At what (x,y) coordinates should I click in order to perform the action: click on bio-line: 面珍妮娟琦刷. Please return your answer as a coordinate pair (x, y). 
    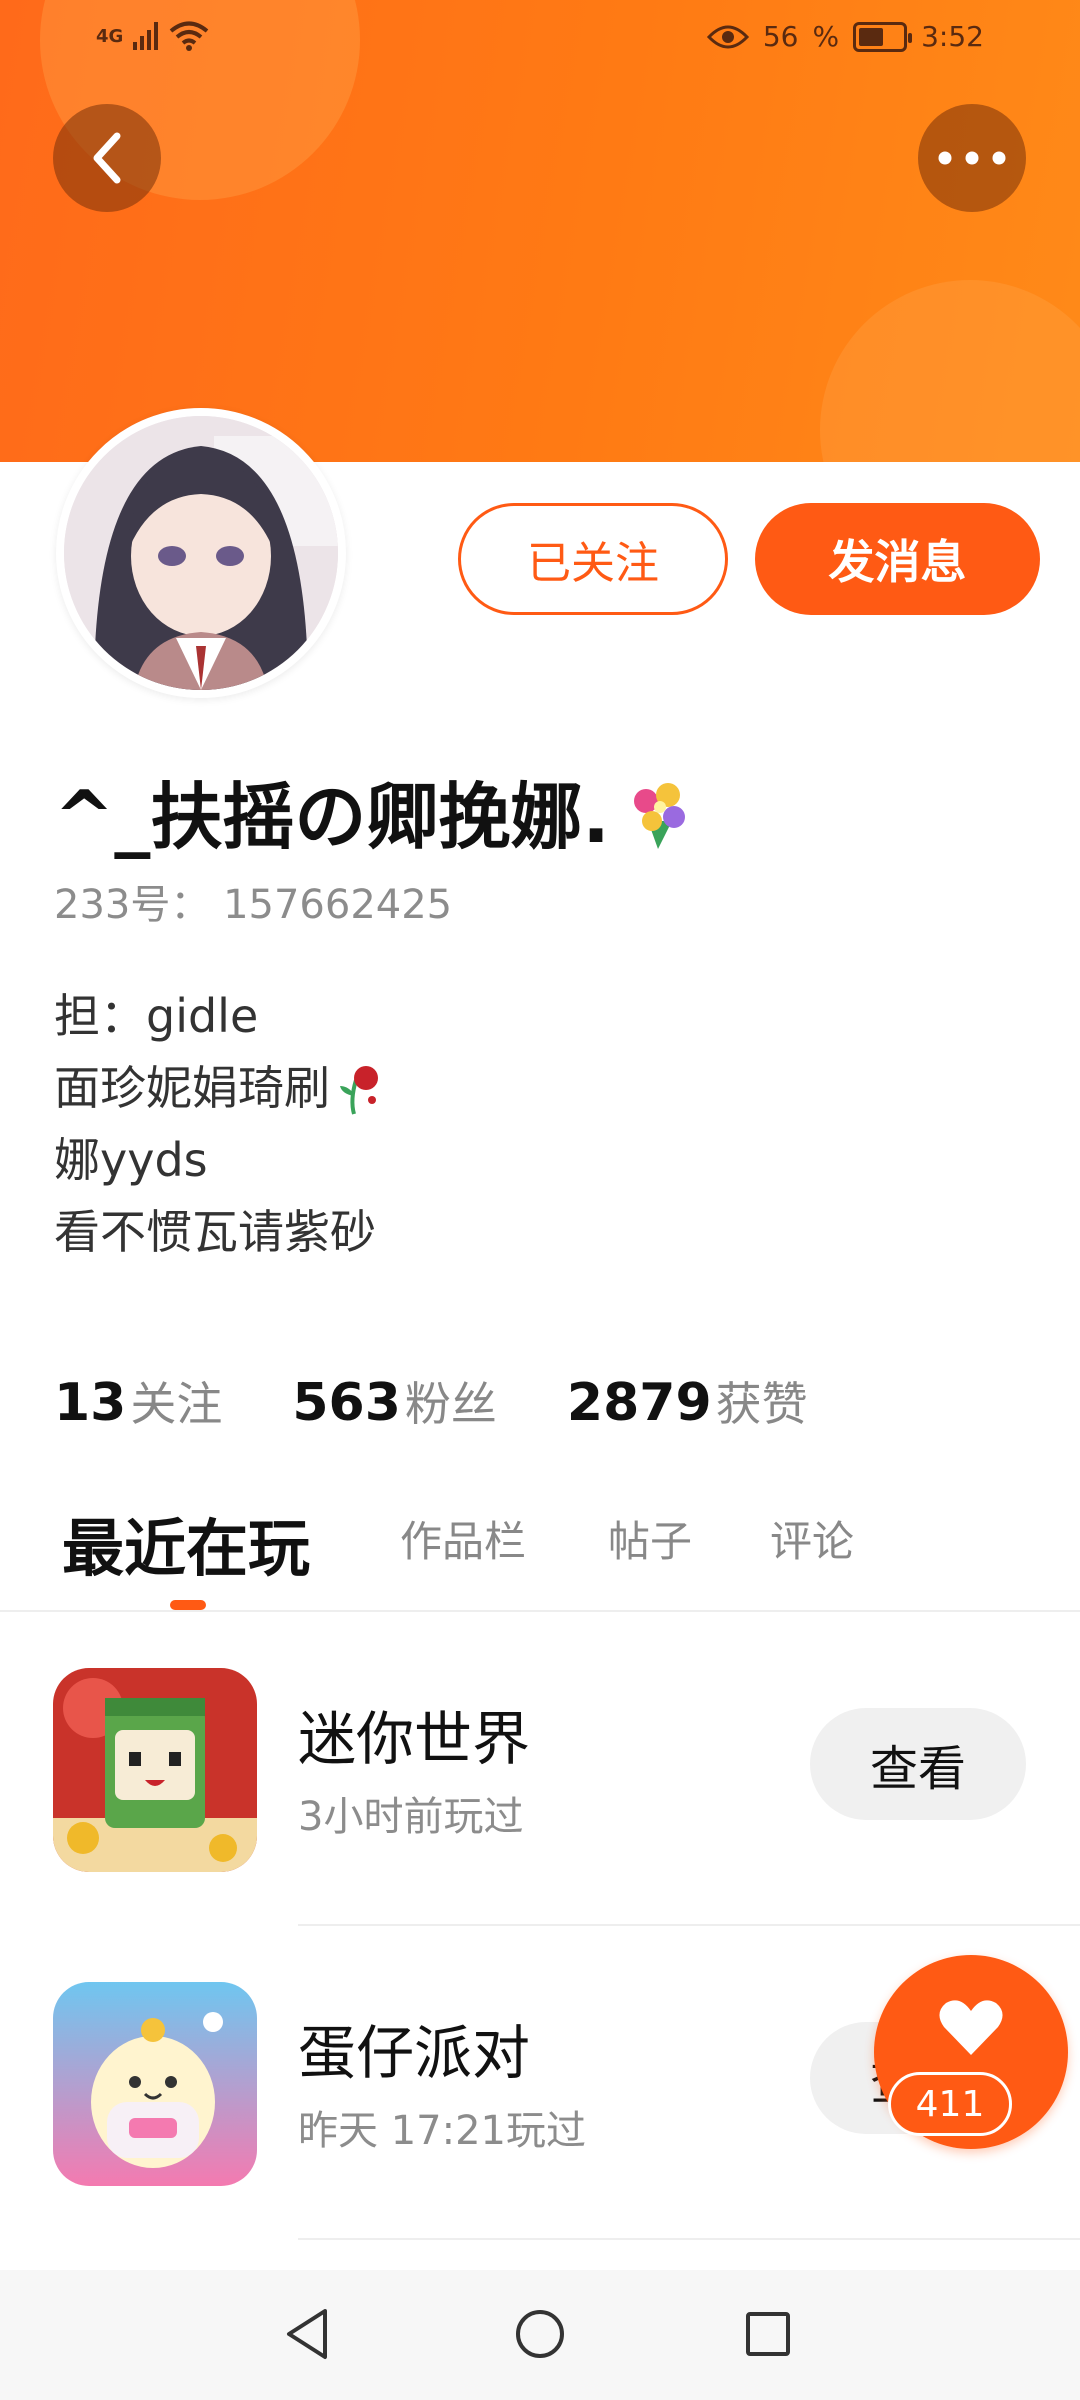
    Looking at the image, I should click on (220, 1088).